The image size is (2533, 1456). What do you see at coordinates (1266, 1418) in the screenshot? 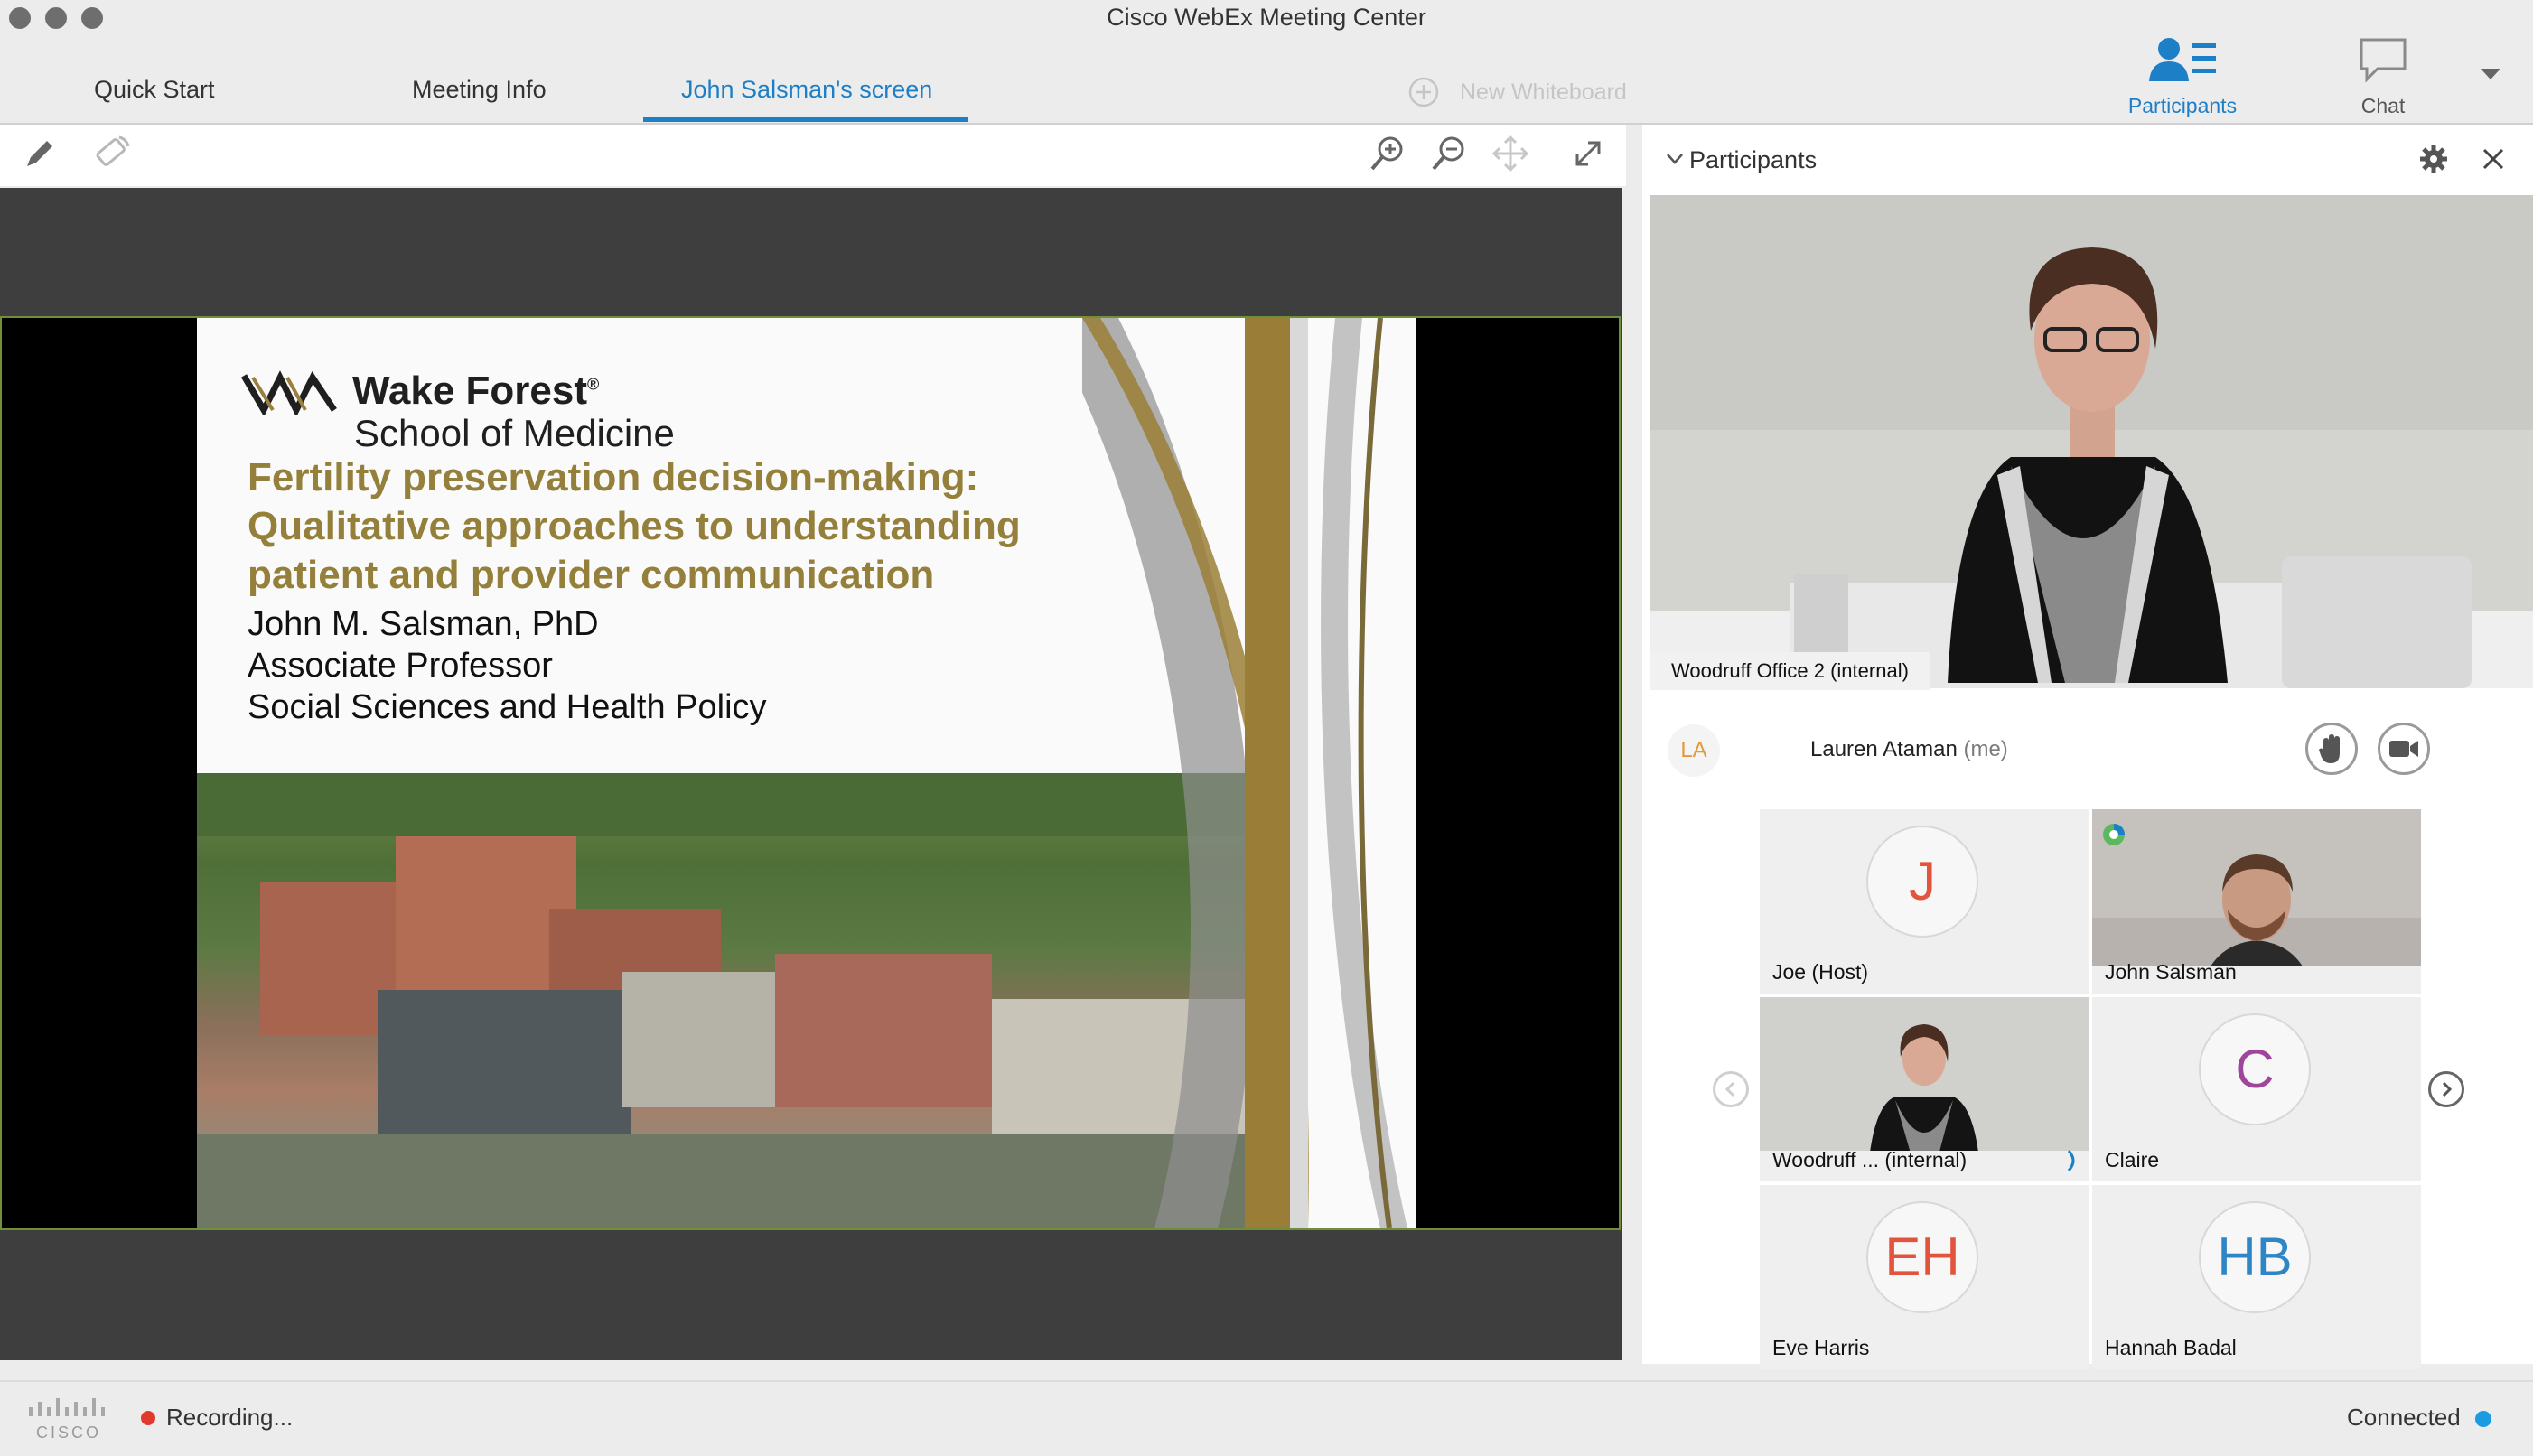
I see `status-bar` at bounding box center [1266, 1418].